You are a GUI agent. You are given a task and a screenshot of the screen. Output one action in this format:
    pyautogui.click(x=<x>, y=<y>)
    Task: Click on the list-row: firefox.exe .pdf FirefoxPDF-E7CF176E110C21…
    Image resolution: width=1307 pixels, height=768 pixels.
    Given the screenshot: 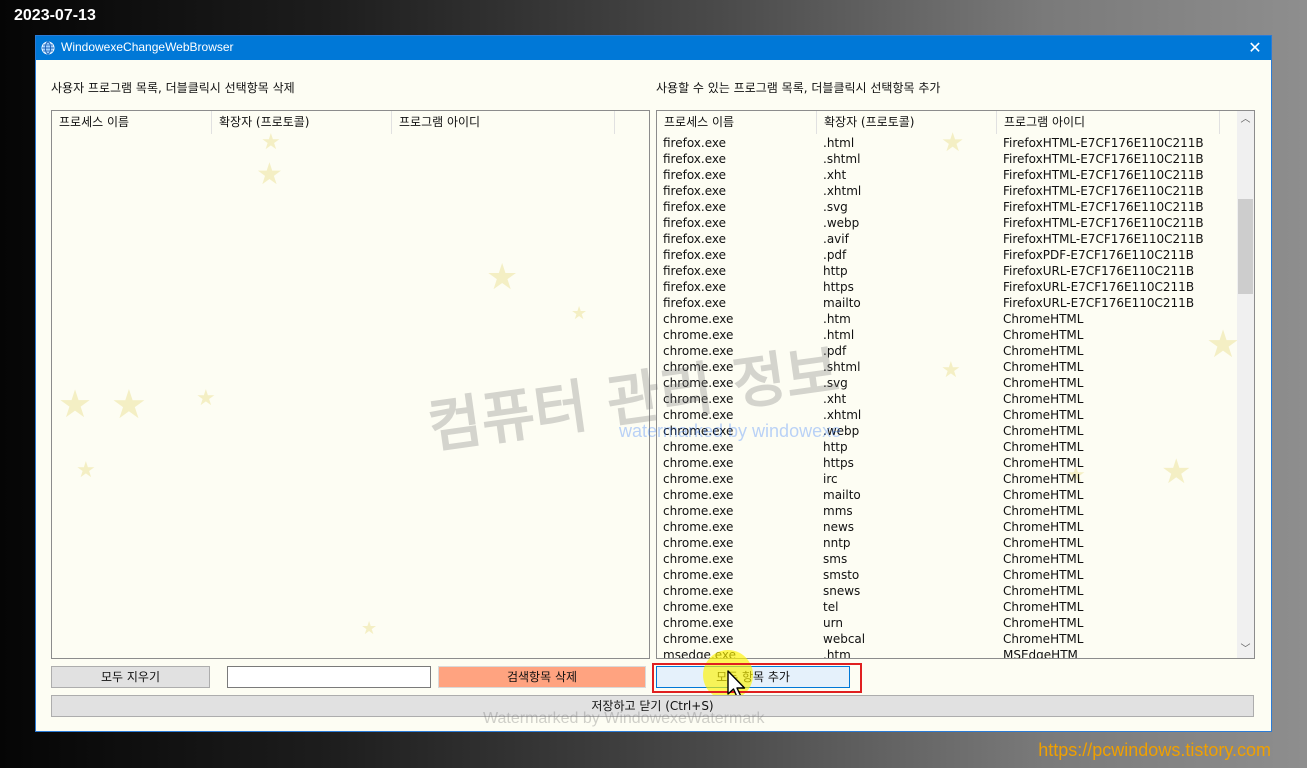 What is the action you would take?
    pyautogui.click(x=938, y=255)
    